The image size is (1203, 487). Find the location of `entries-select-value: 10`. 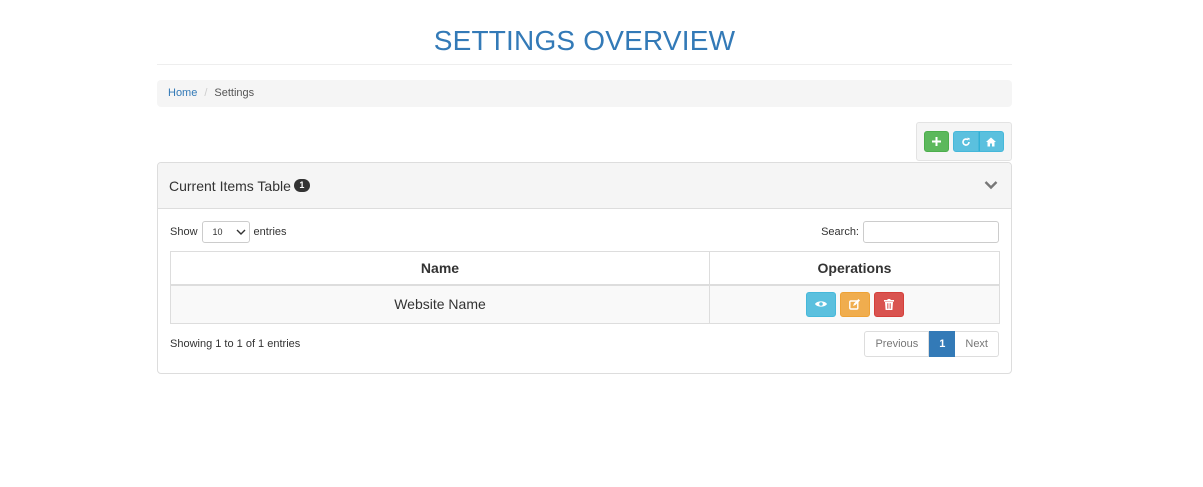

entries-select-value: 10 is located at coordinates (217, 231).